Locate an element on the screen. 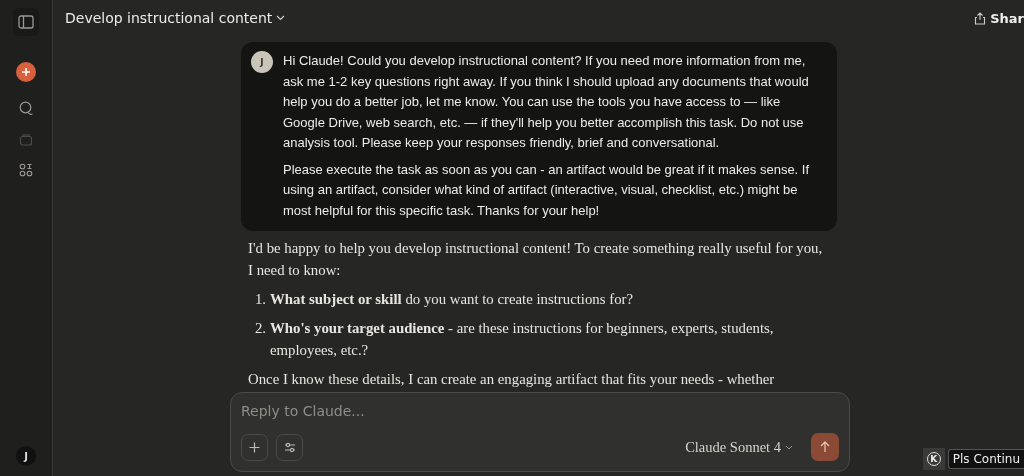 The image size is (1024, 476). list-number: 1. is located at coordinates (259, 299).